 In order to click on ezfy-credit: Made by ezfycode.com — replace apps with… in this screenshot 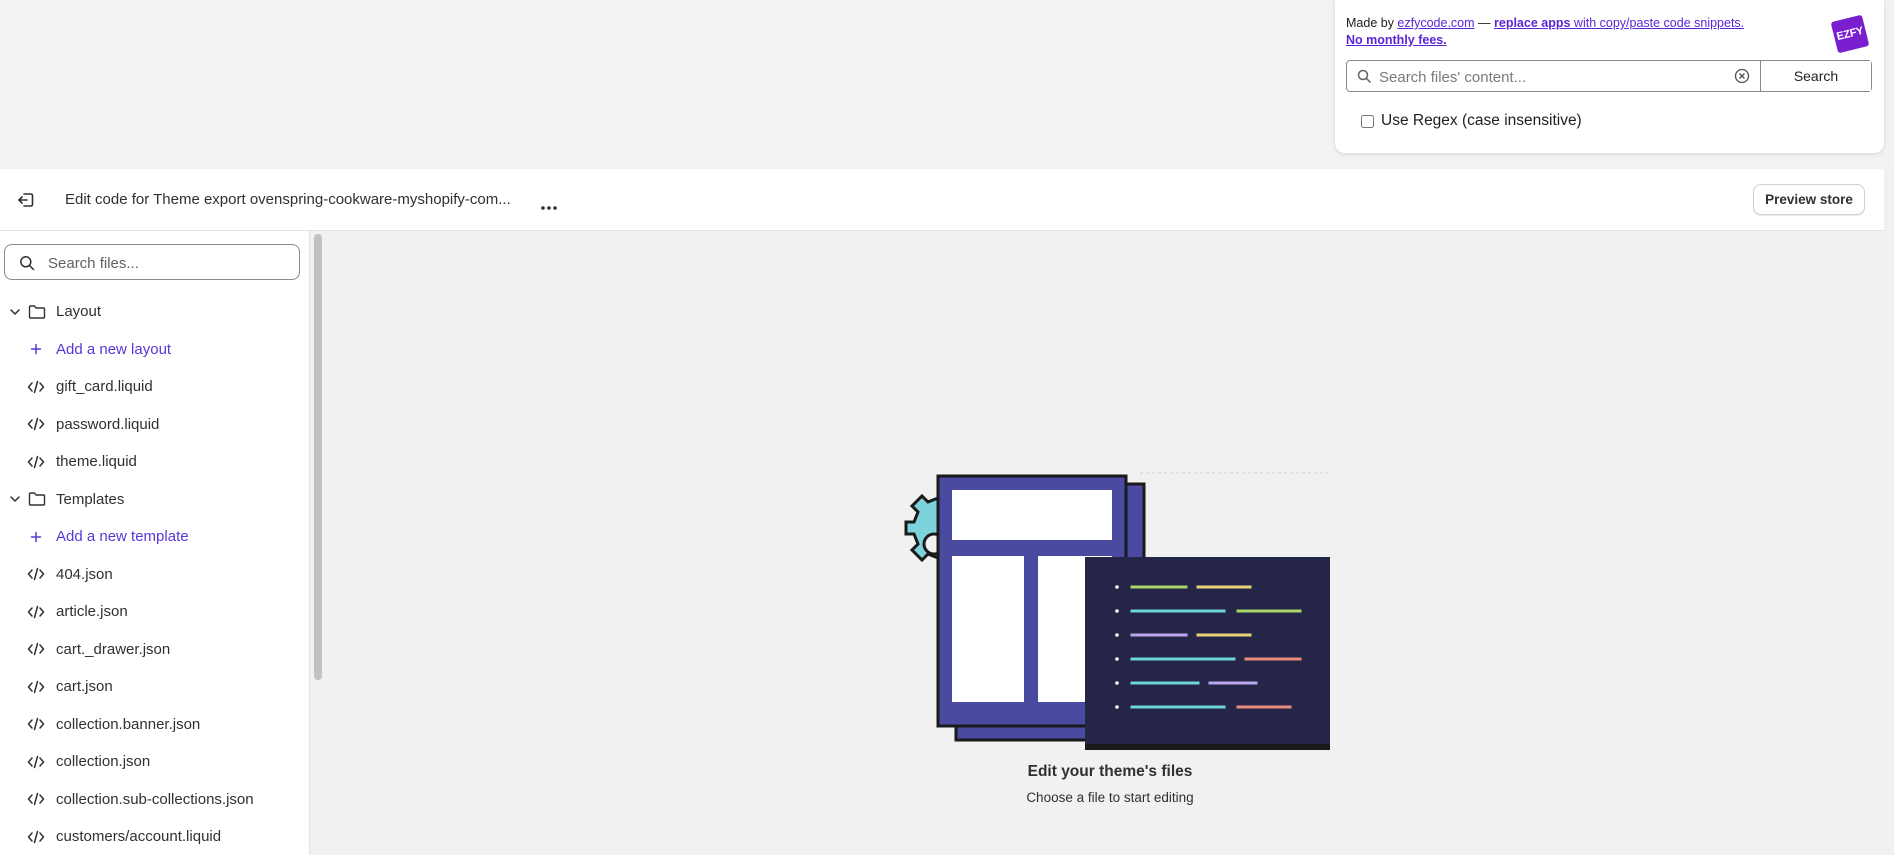, I will do `click(1581, 32)`.